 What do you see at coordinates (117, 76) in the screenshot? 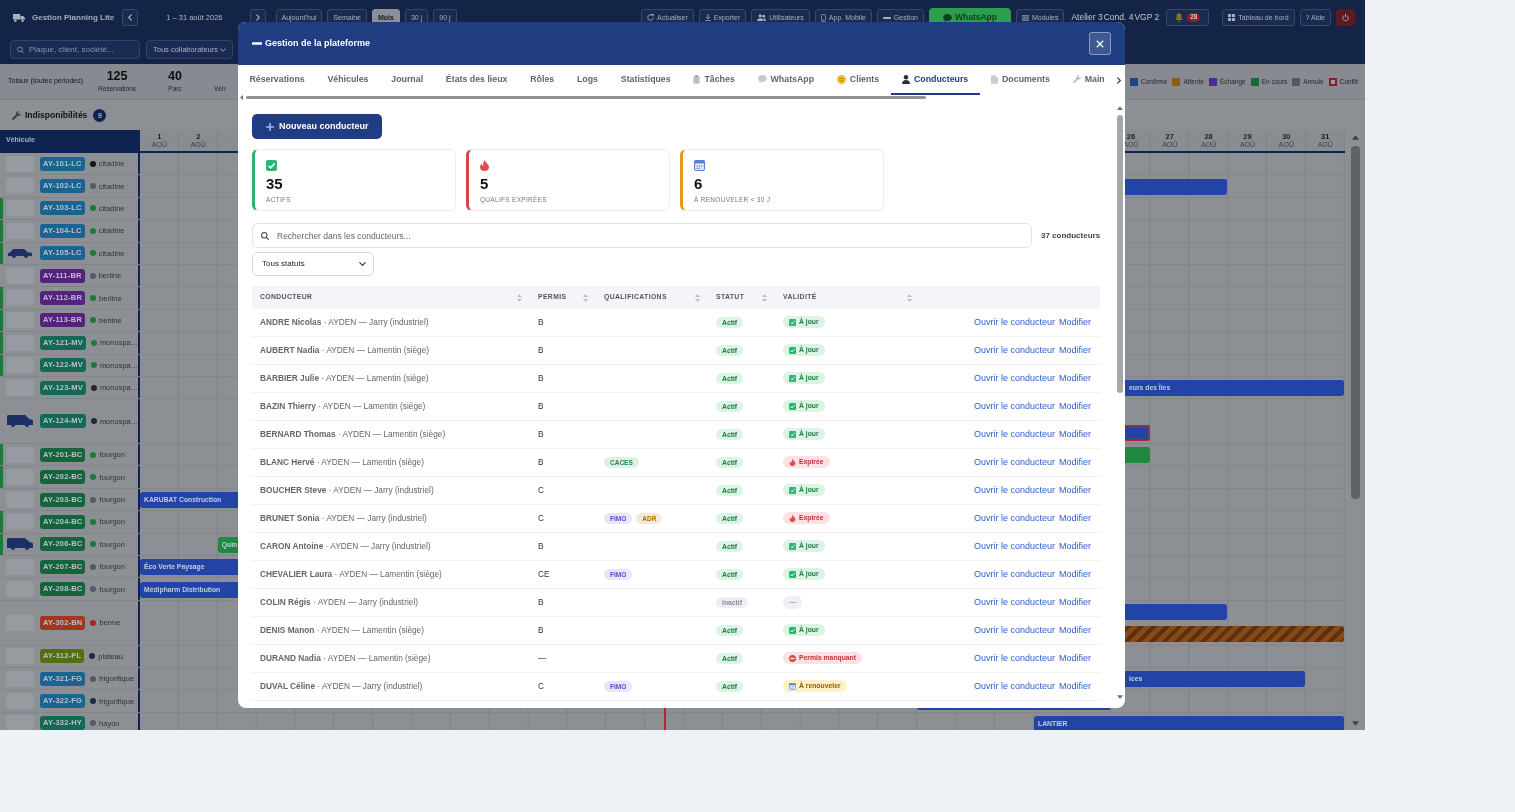
I see `total-value: 125` at bounding box center [117, 76].